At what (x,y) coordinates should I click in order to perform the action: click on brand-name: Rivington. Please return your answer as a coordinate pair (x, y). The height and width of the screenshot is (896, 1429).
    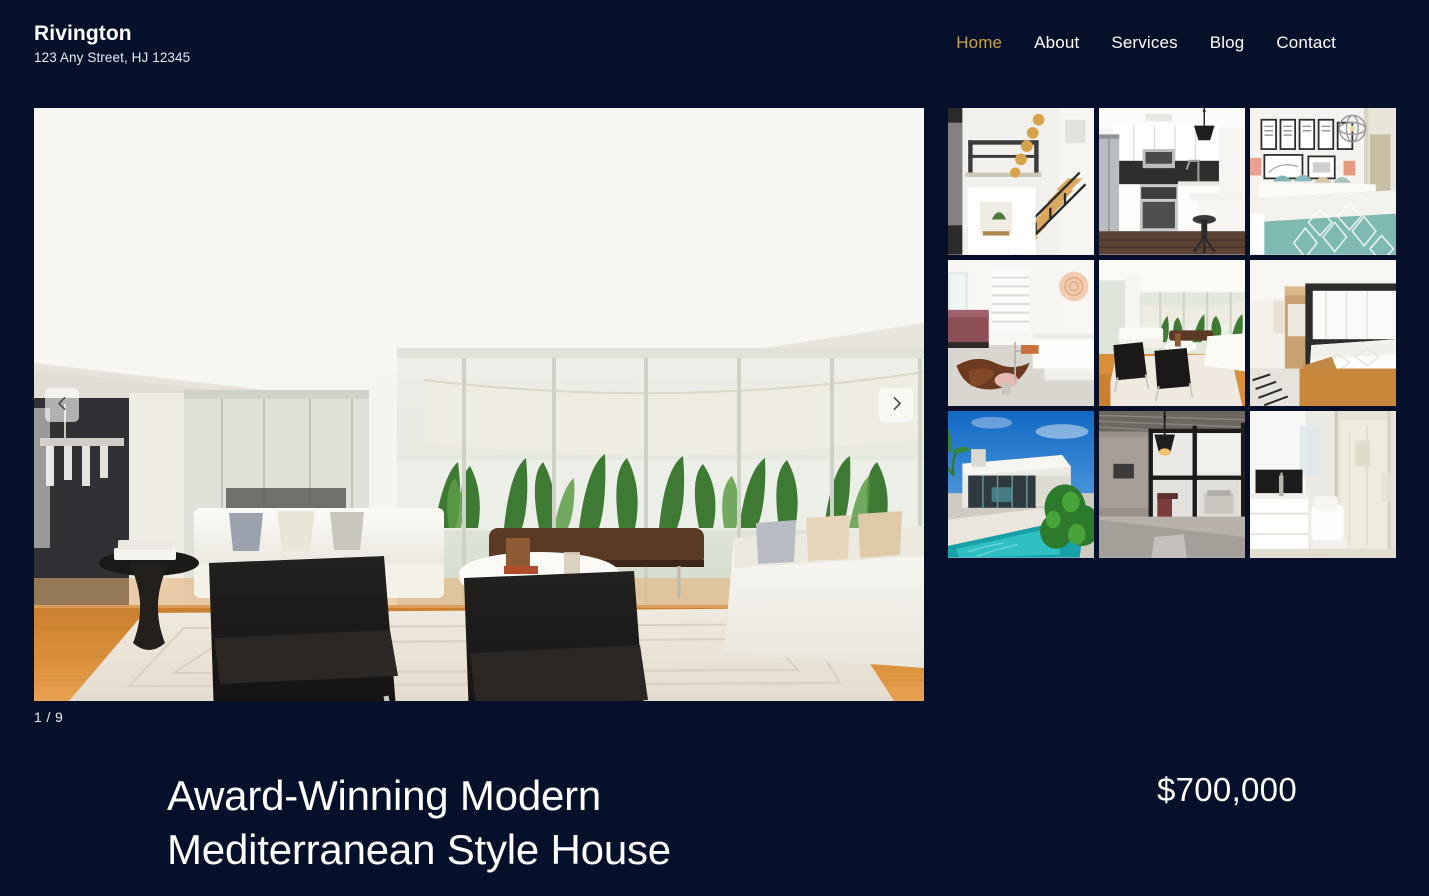
    Looking at the image, I should click on (83, 33).